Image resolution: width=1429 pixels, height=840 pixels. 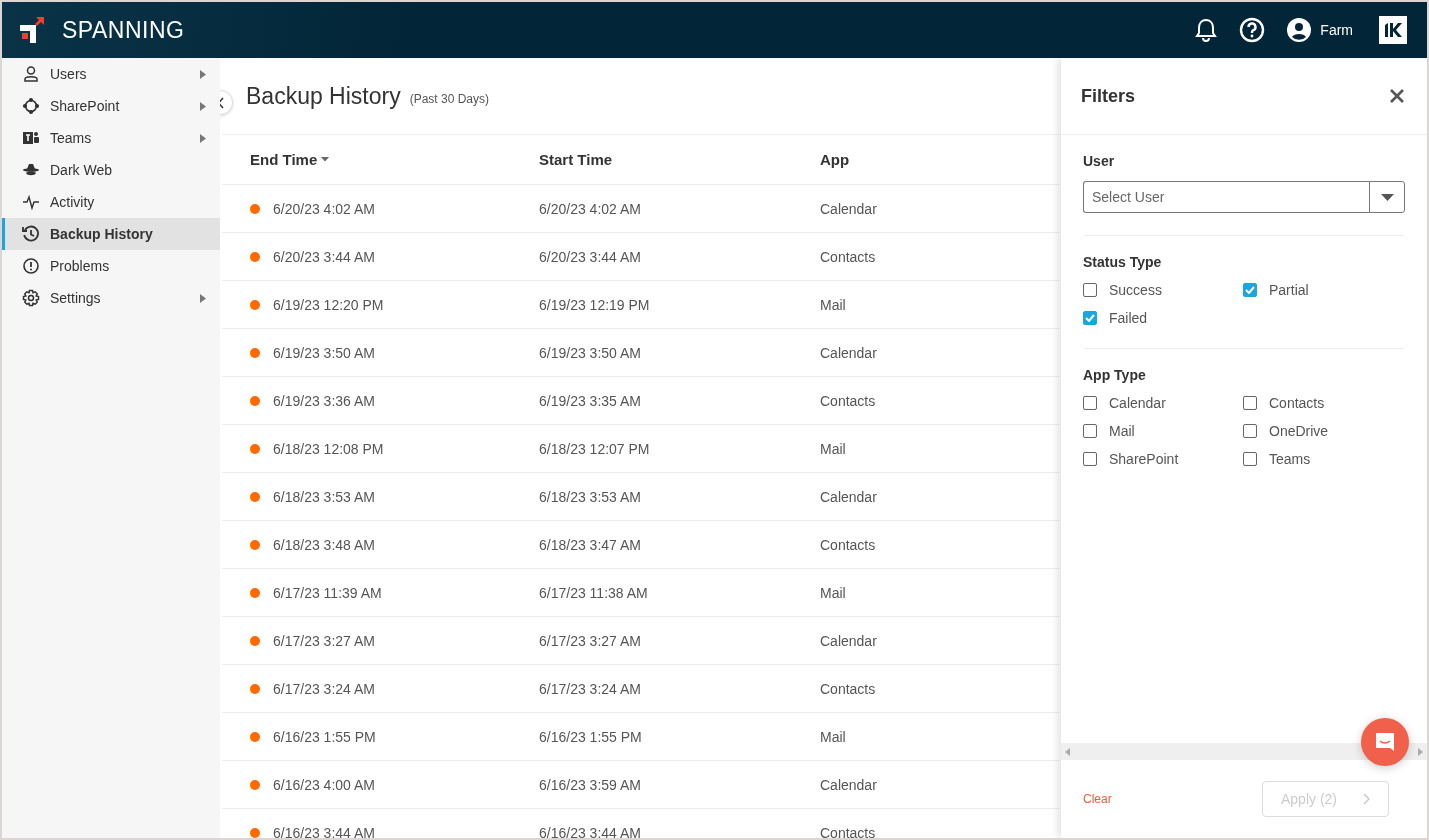 I want to click on page-subtitle: (Past 30 Days), so click(x=449, y=99).